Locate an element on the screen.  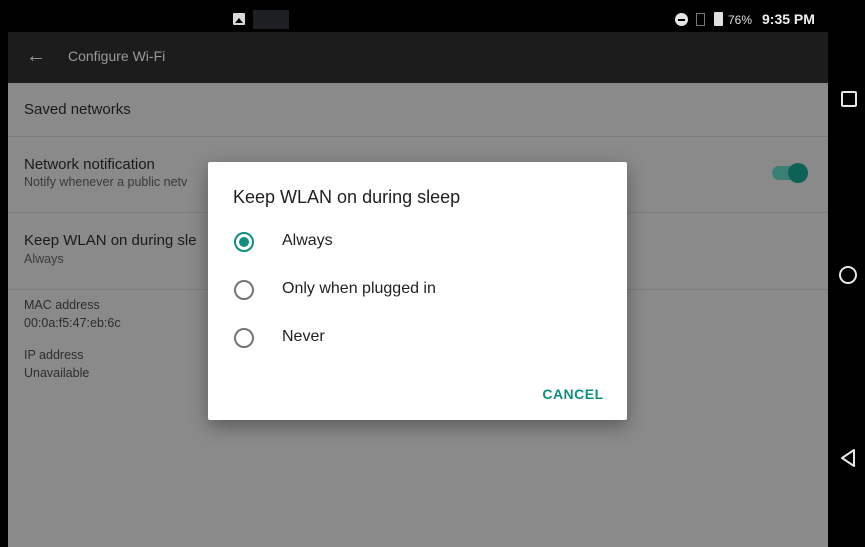
back-arrow-icon: ← is located at coordinates (36, 56).